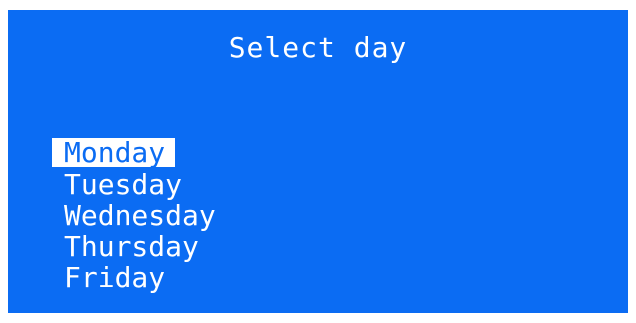  What do you see at coordinates (114, 152) in the screenshot?
I see `menu-item-monday: Monday` at bounding box center [114, 152].